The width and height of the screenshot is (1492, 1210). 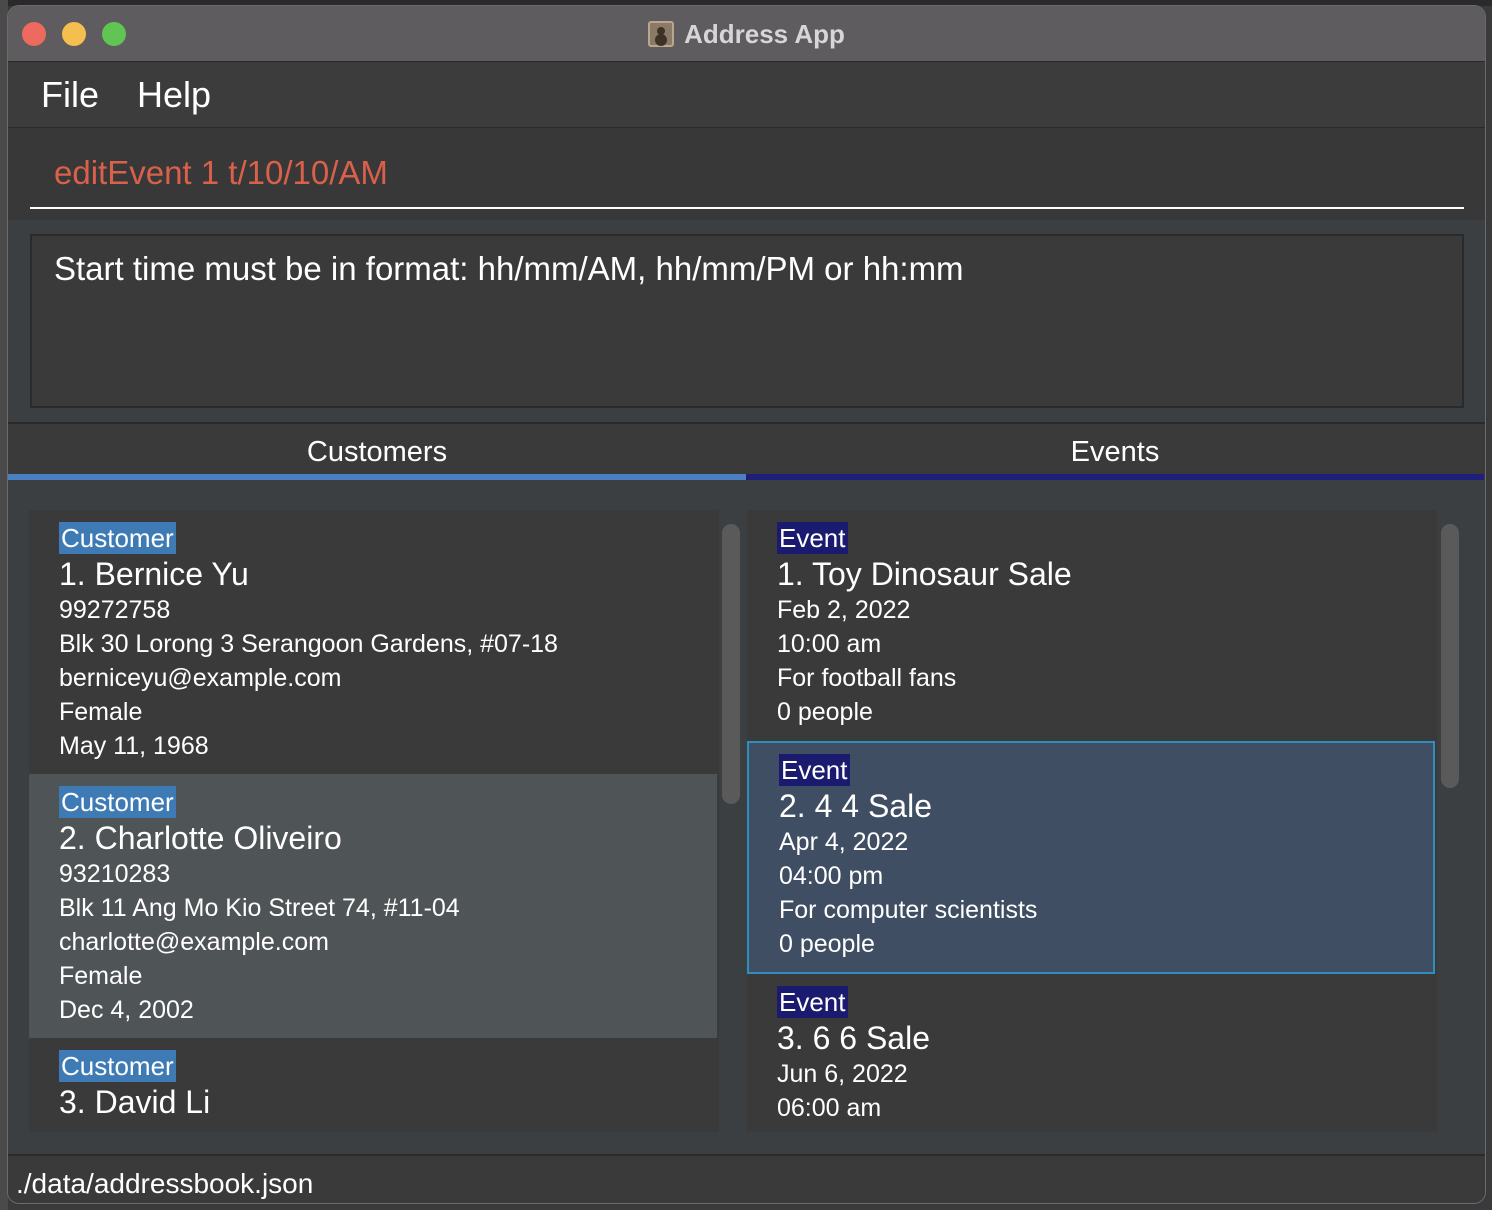 I want to click on customer-address: Blk 11 Ang Mo Kio Street 74, #11-04, so click(x=259, y=908).